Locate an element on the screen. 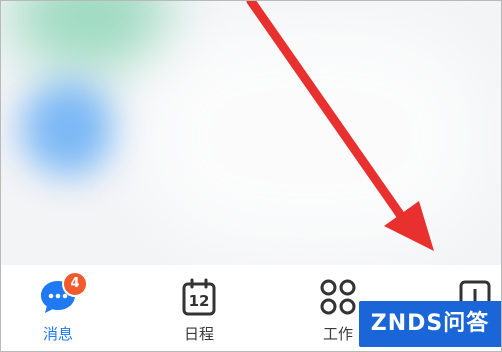 This screenshot has width=502, height=352. unread-badge: 4 is located at coordinates (75, 284).